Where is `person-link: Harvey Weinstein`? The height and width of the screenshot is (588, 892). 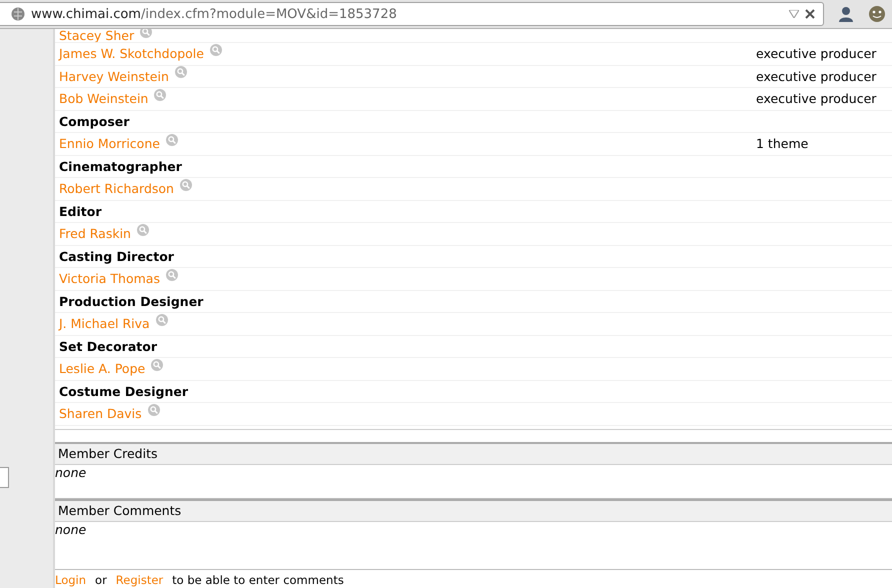
person-link: Harvey Weinstein is located at coordinates (114, 76).